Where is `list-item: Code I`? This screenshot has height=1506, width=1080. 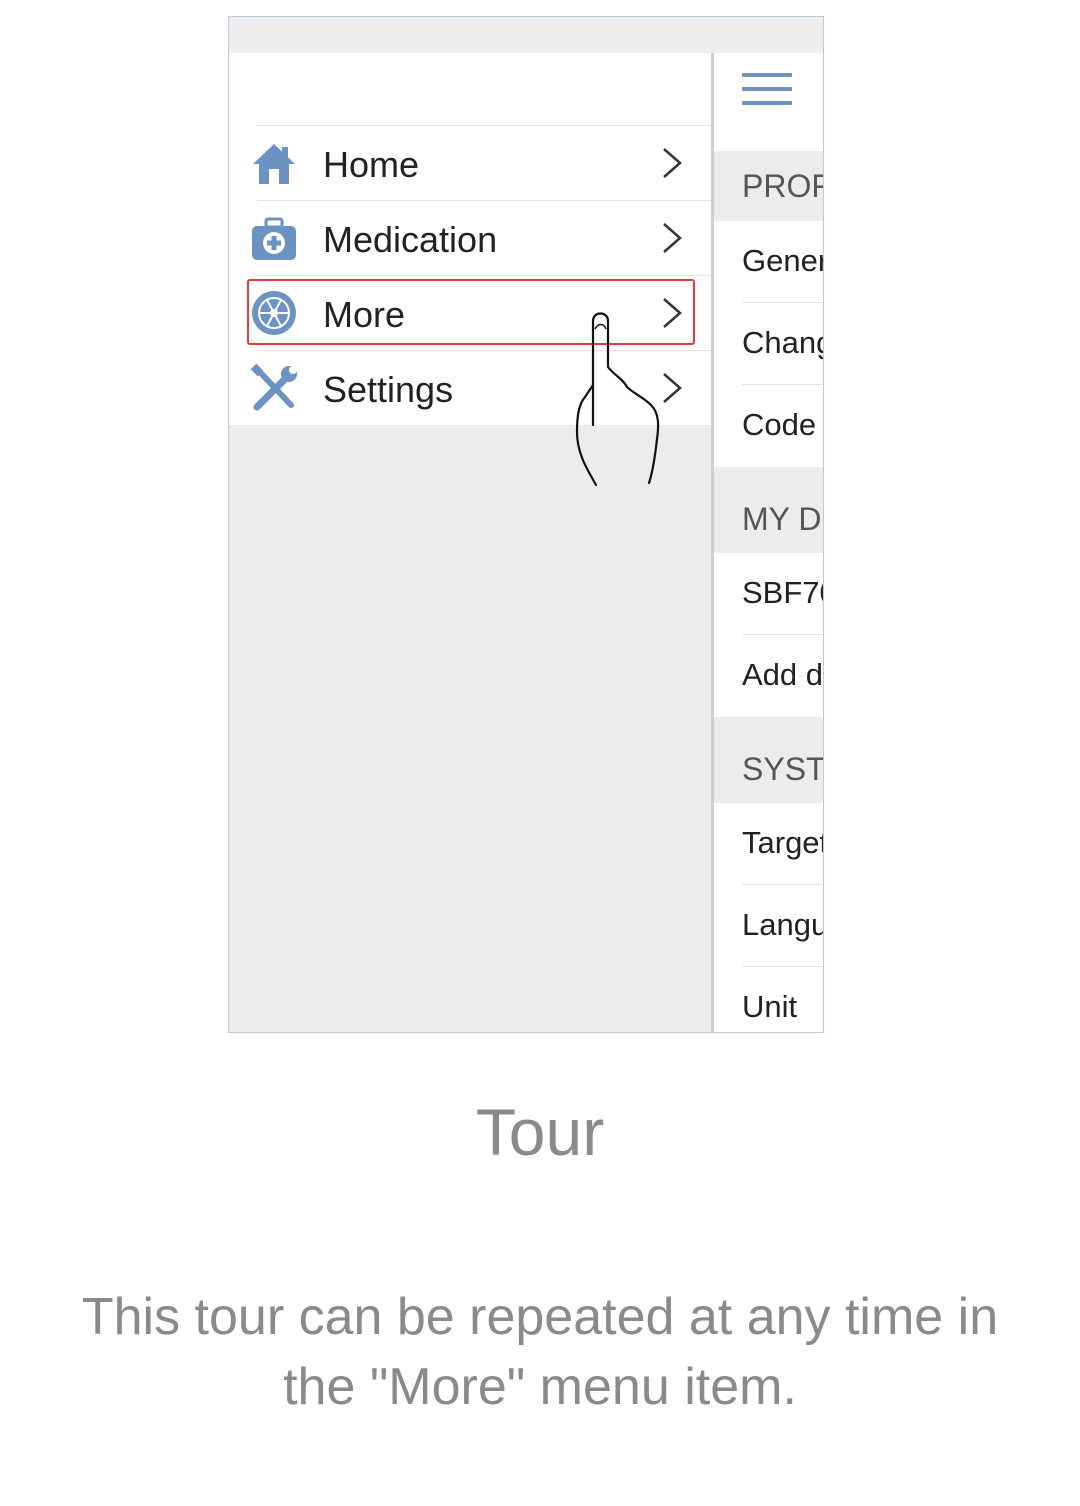
list-item: Code I is located at coordinates (768, 426).